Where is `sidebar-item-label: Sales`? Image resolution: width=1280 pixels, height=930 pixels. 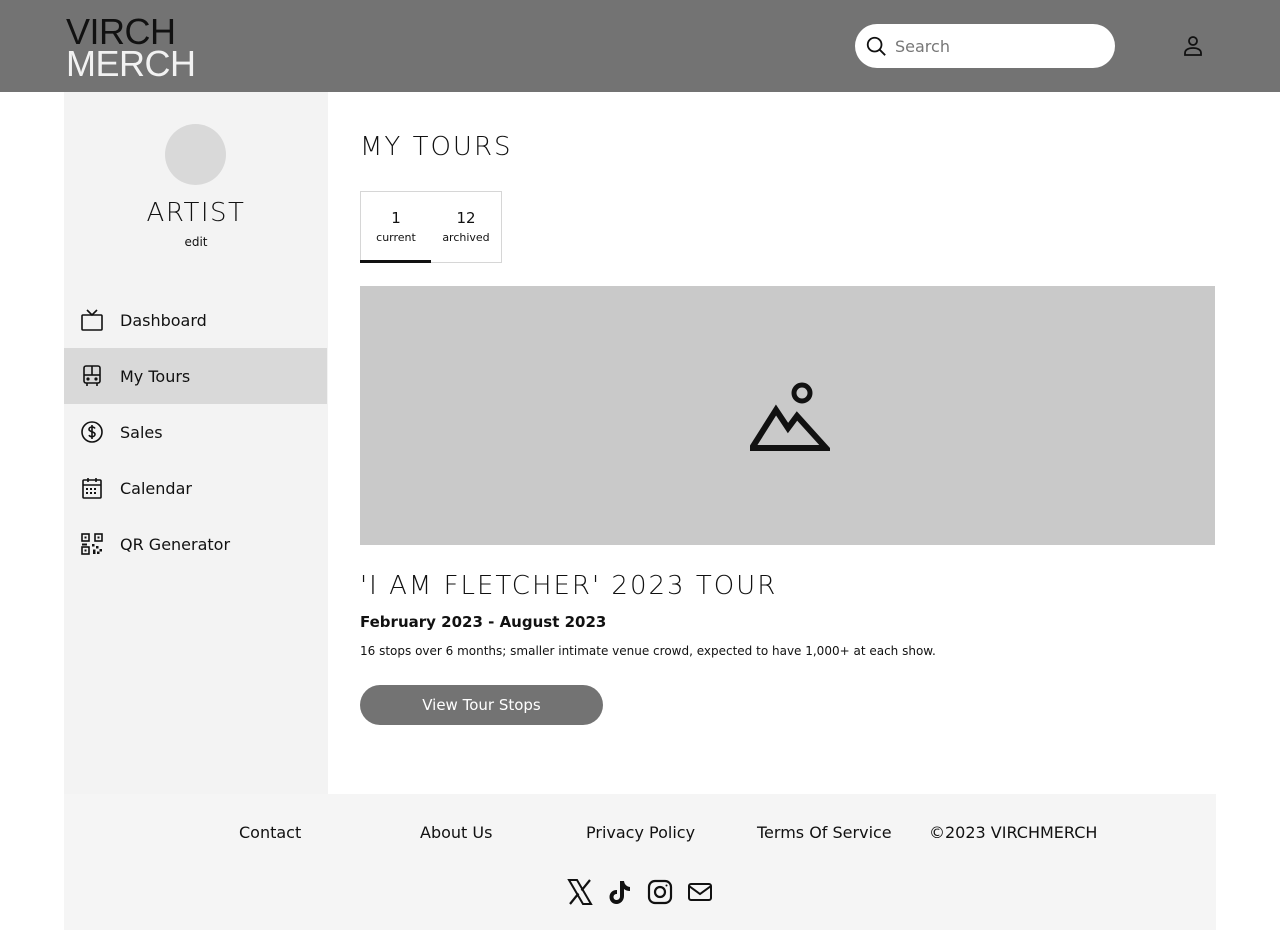 sidebar-item-label: Sales is located at coordinates (141, 432).